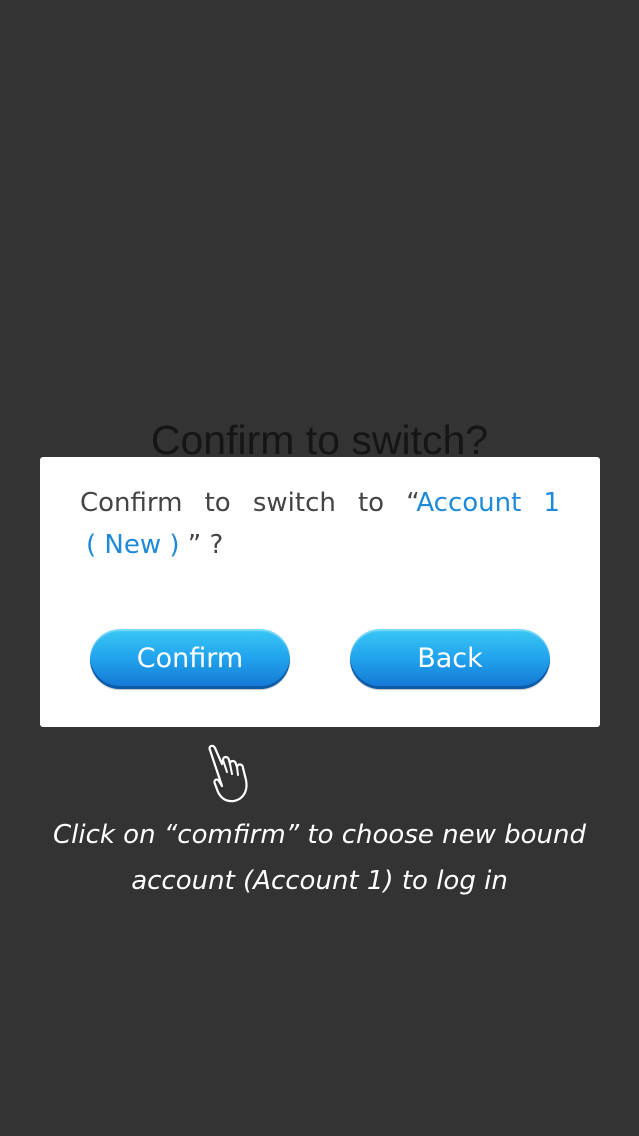 The image size is (639, 1136). Describe the element at coordinates (450, 659) in the screenshot. I see `back-button: Back` at that location.